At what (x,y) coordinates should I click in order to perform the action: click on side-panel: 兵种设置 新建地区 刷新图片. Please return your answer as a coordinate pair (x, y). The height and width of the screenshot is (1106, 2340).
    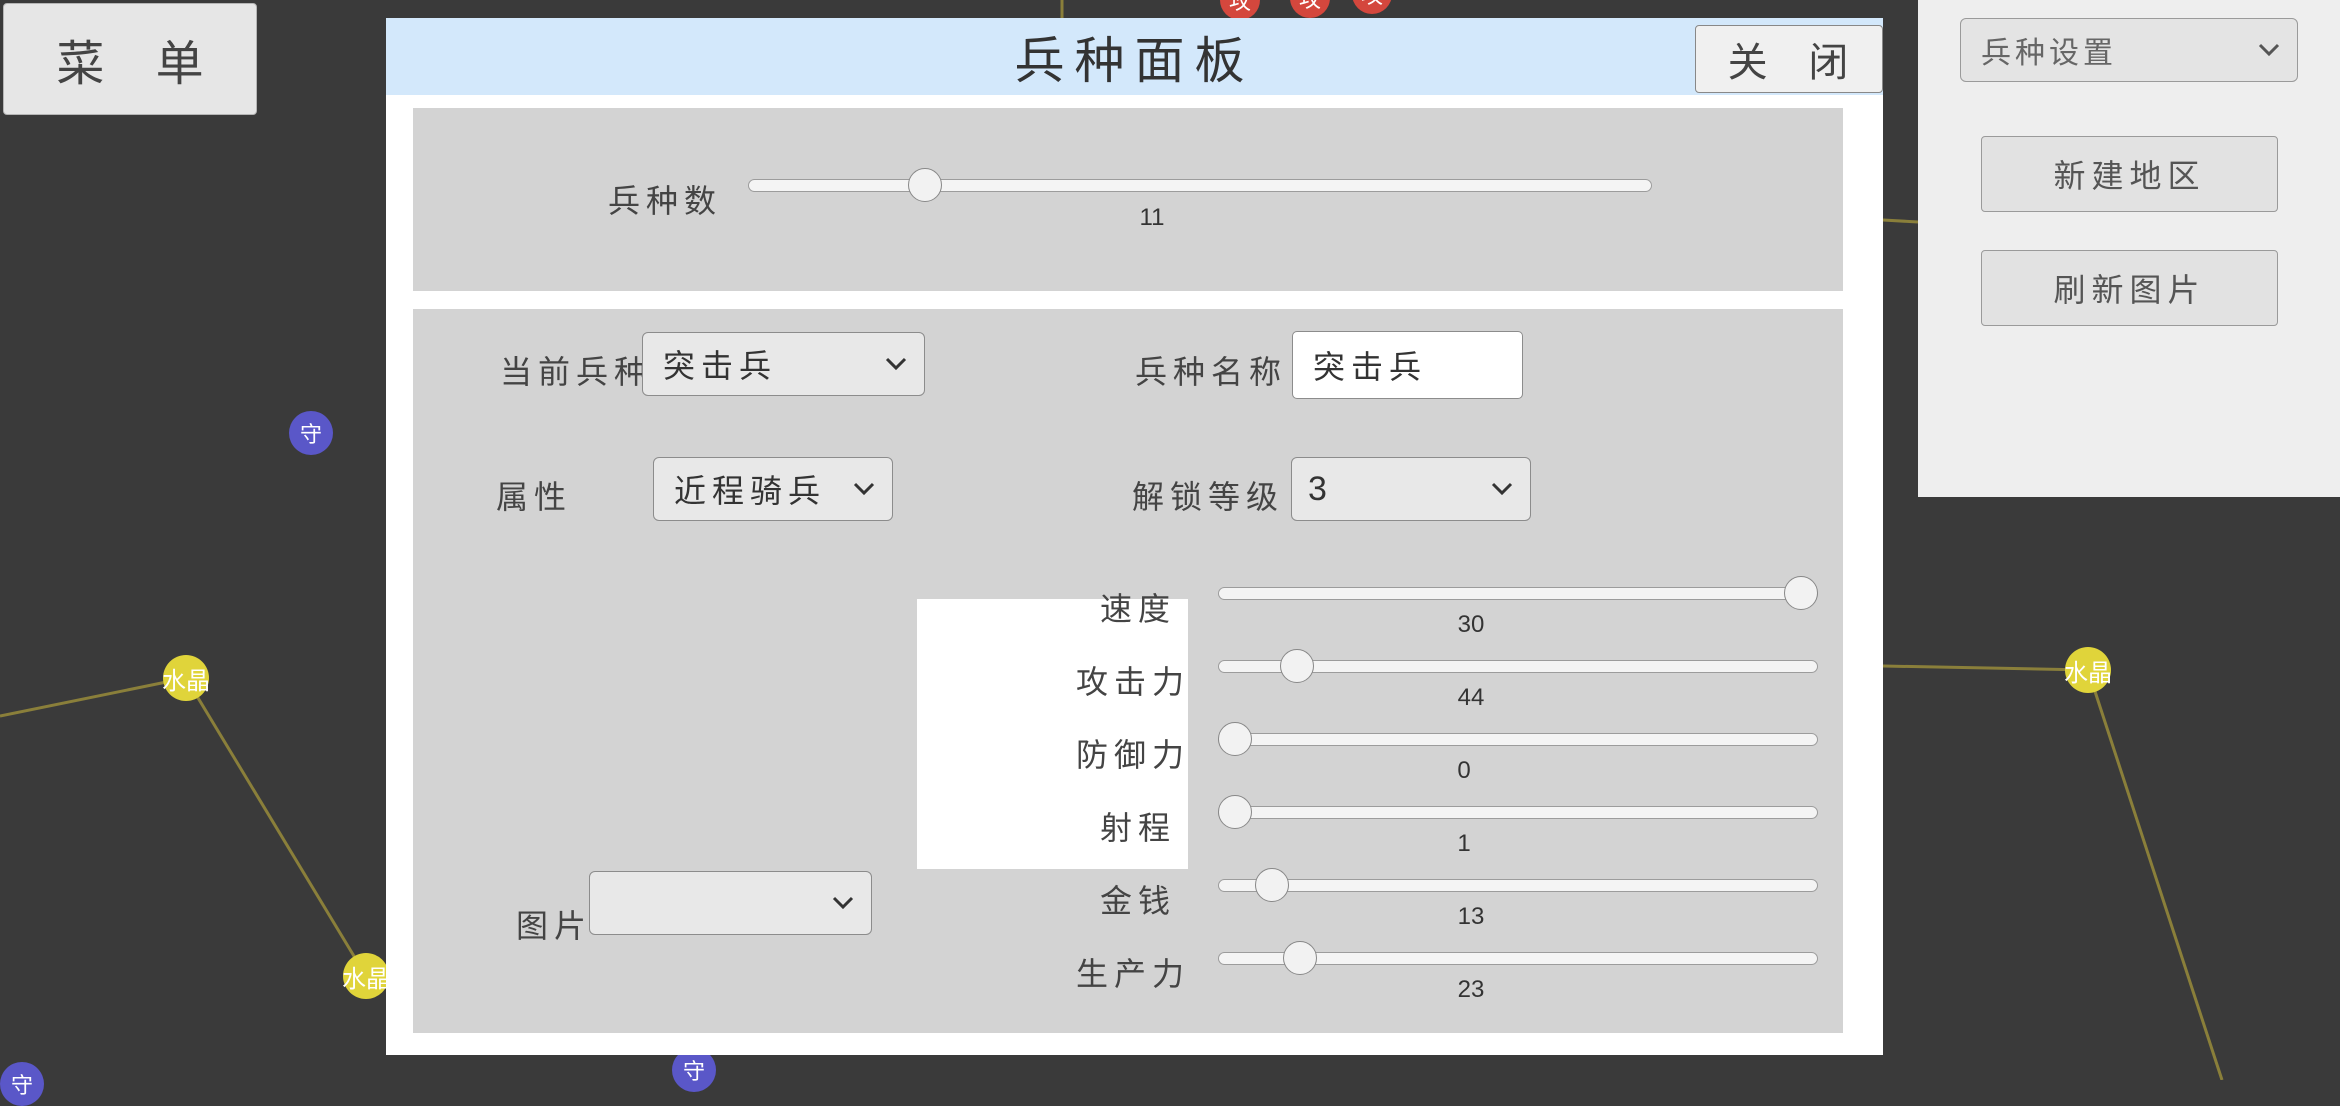
    Looking at the image, I should click on (2129, 248).